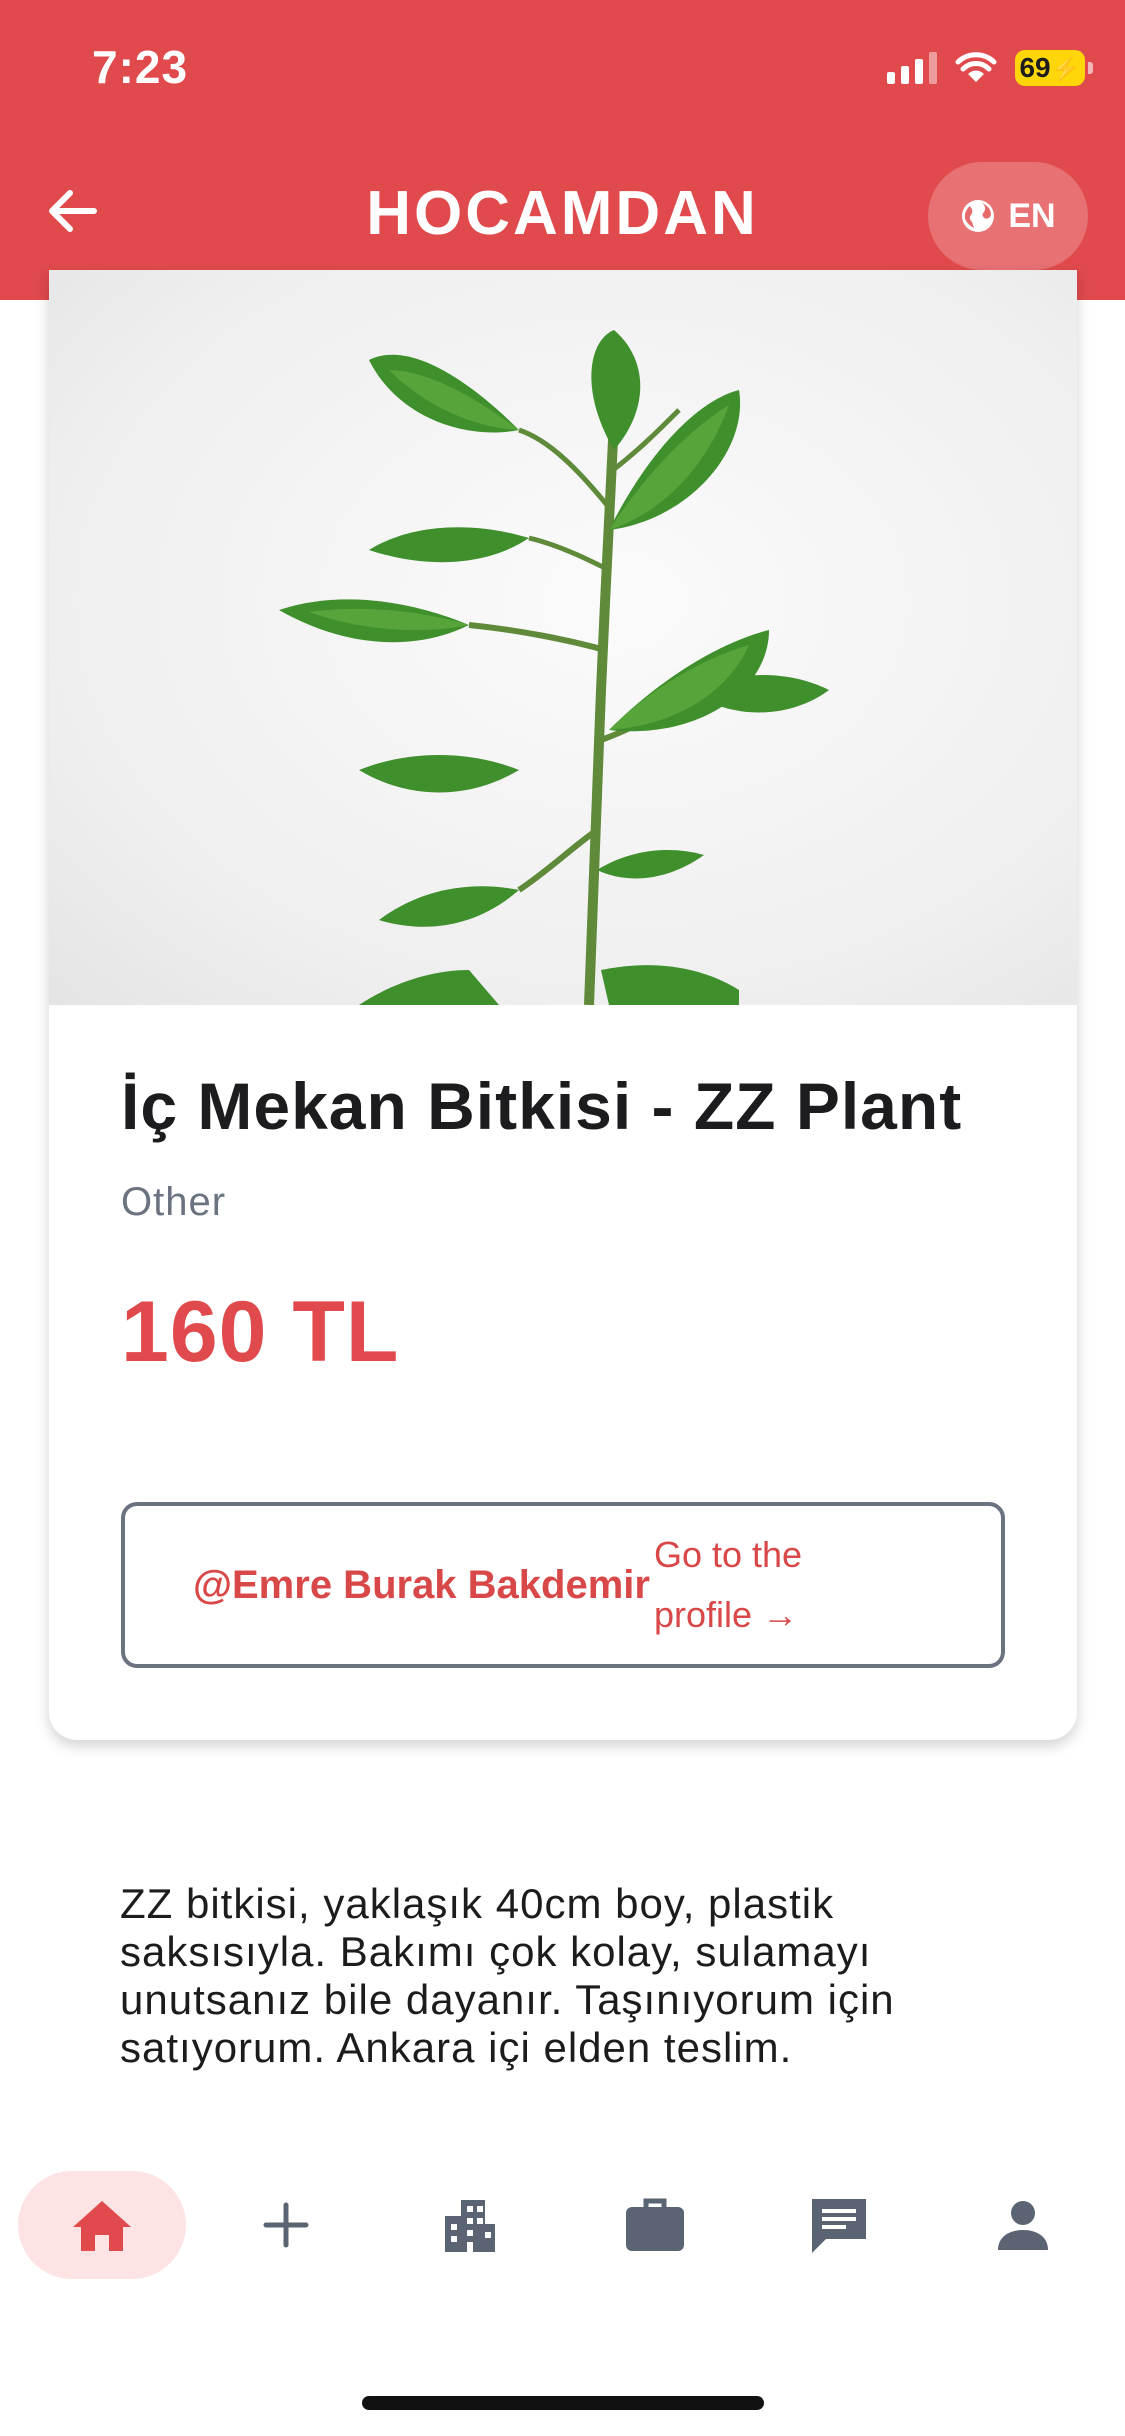  What do you see at coordinates (260, 1332) in the screenshot?
I see `product-price: 160 TL` at bounding box center [260, 1332].